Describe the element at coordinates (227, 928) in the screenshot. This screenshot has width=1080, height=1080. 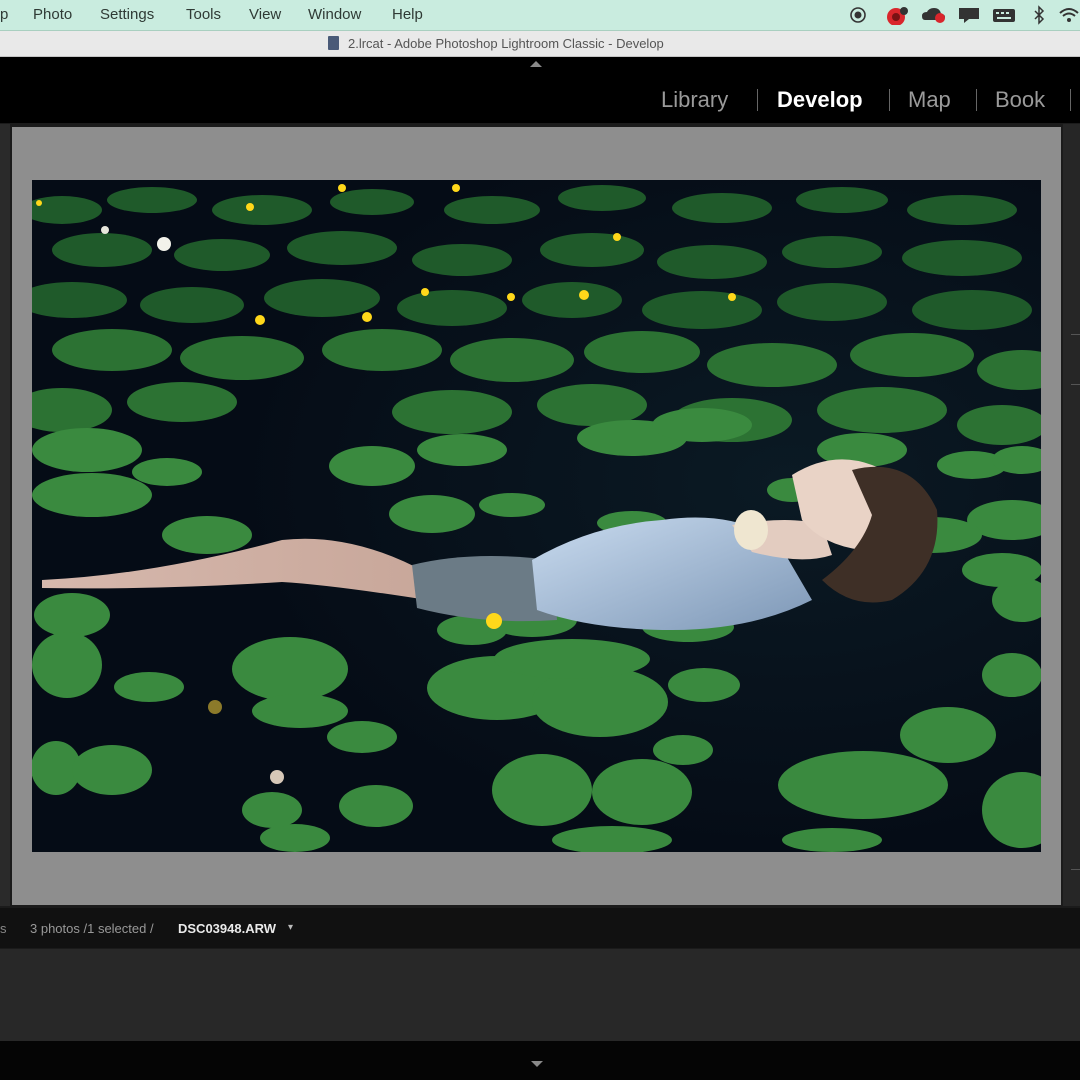
I see `selected-filename: DSC03948.ARW` at that location.